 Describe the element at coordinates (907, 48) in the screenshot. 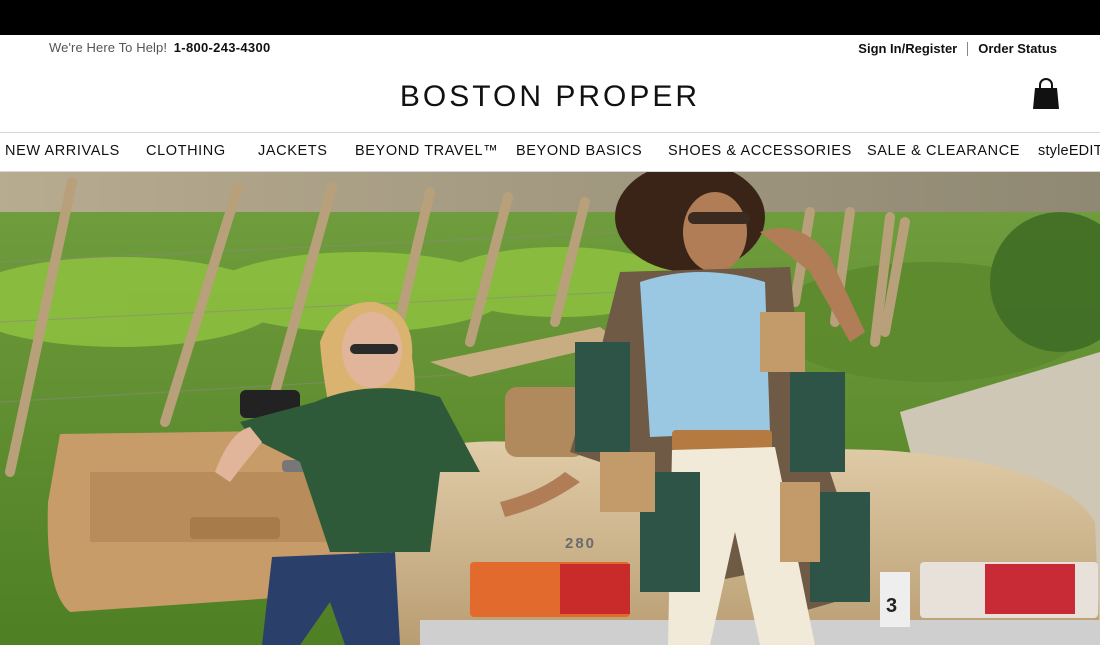

I see `sign-in-register-link: Sign In/Register` at that location.